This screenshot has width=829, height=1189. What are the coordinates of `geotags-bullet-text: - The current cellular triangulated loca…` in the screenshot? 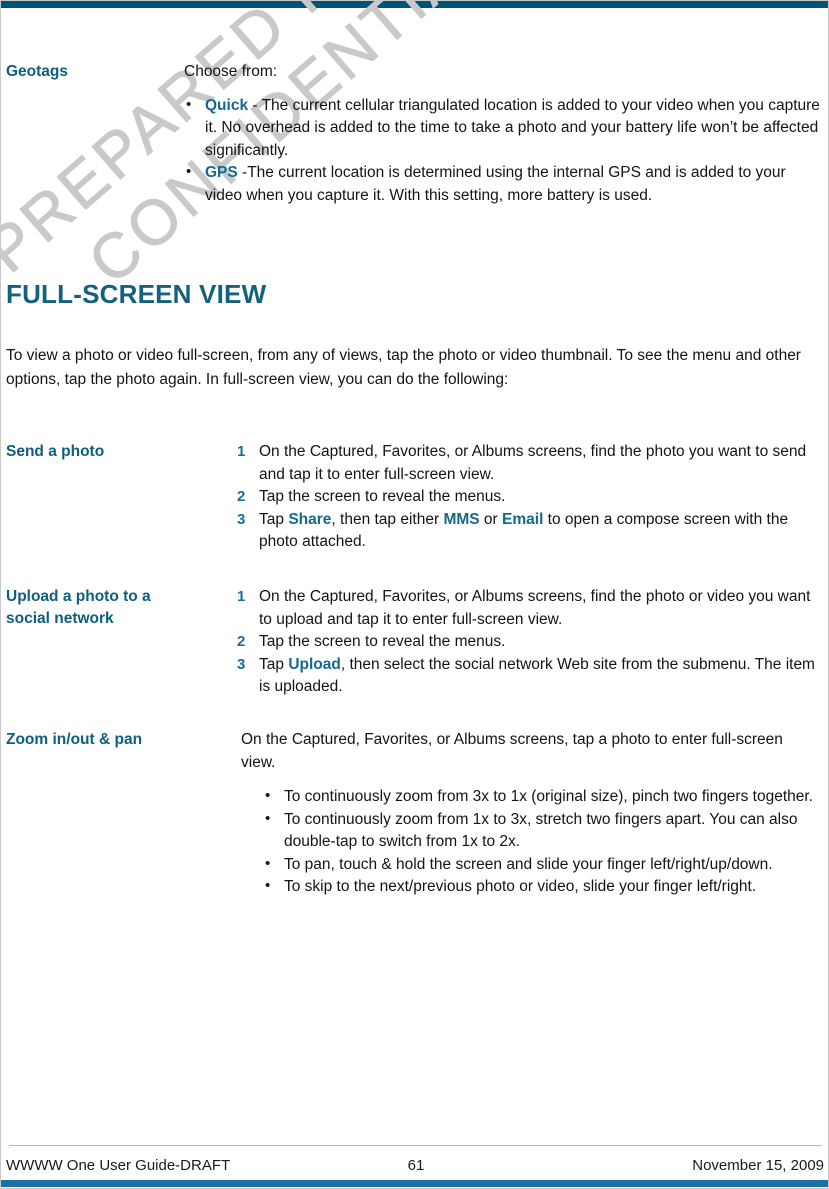 It's located at (512, 127).